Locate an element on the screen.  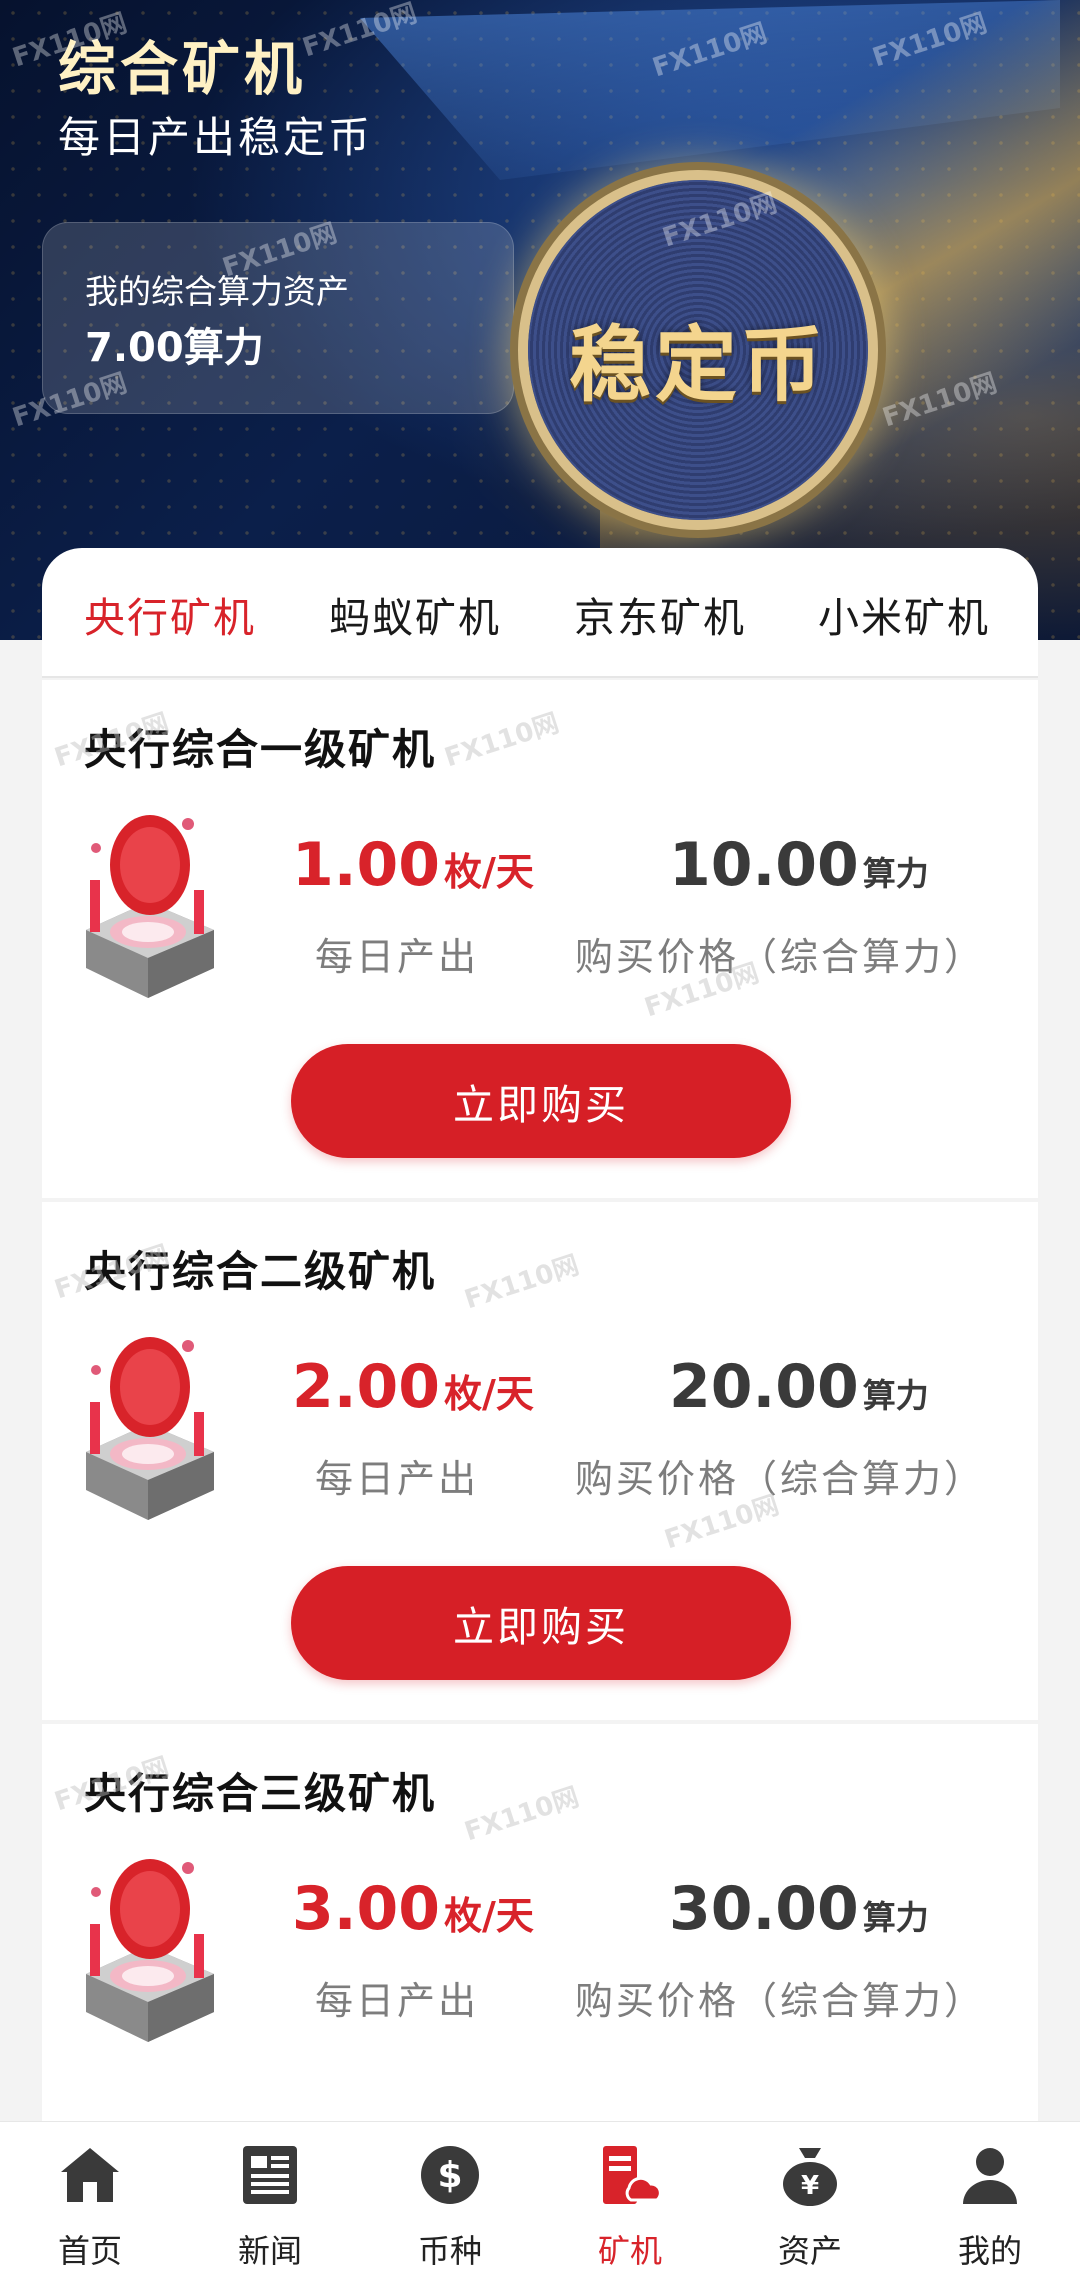
miner-title: 央行综合一级矿机 is located at coordinates (260, 749).